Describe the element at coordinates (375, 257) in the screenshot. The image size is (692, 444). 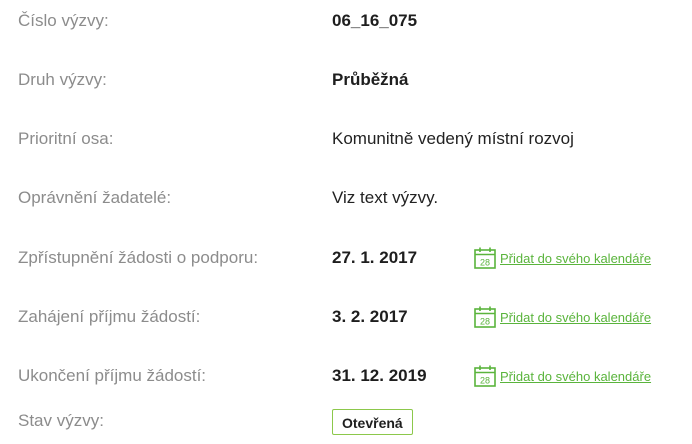
I see `application-availability-date: 27. 1. 2017` at that location.